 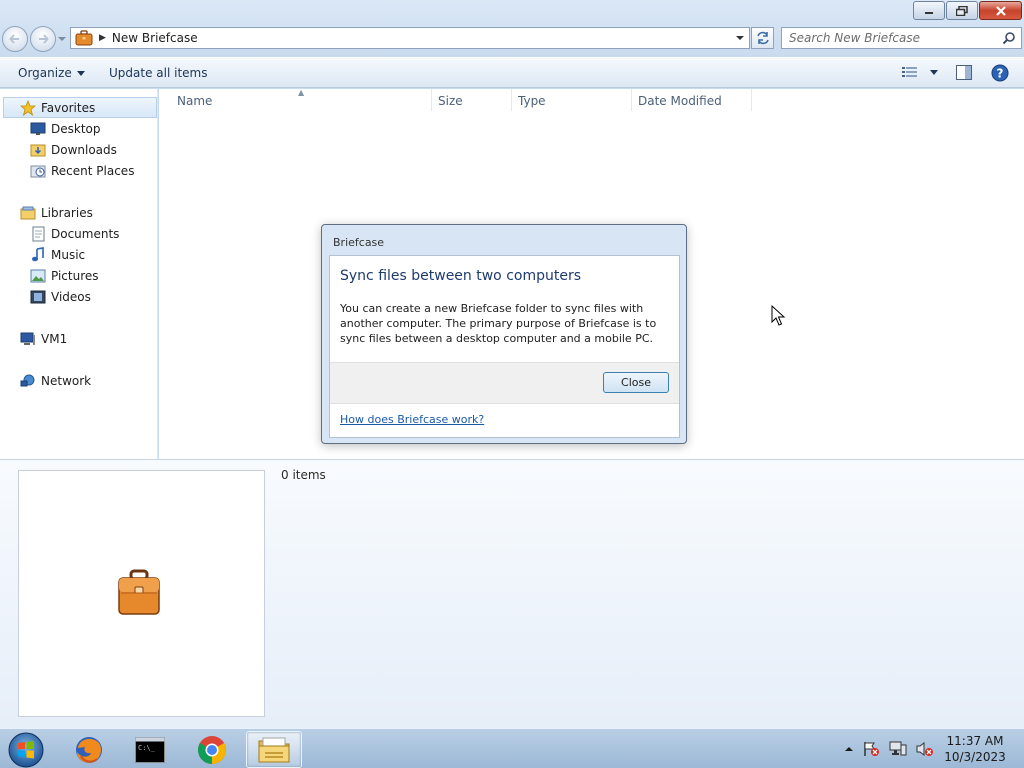 What do you see at coordinates (512, 748) in the screenshot?
I see `taskbar: C:\_ 11:37 AM 10/3/2023` at bounding box center [512, 748].